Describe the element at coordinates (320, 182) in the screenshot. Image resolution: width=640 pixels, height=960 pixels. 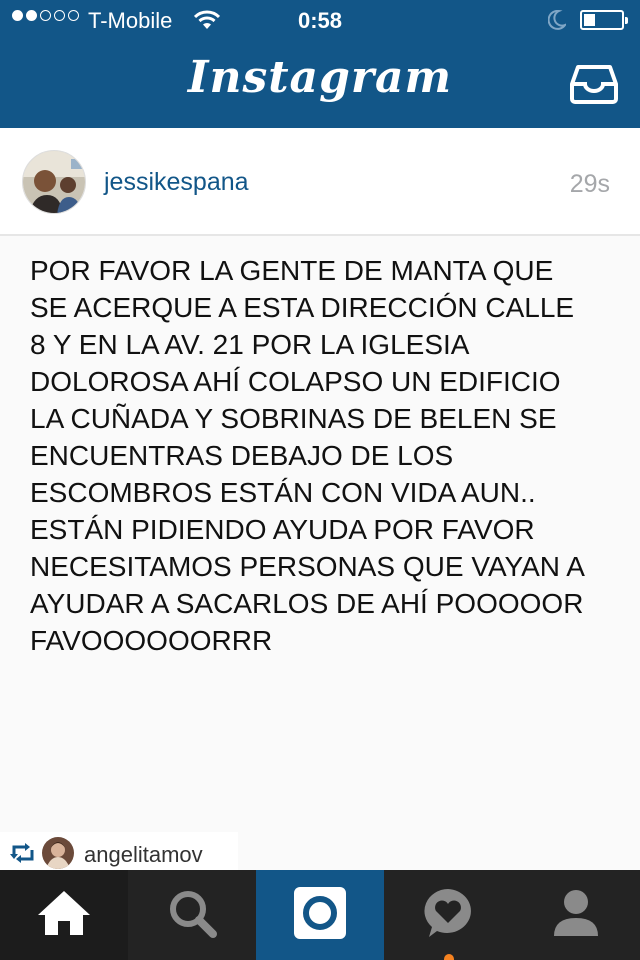
I see `post-header: jessikespana 29s` at that location.